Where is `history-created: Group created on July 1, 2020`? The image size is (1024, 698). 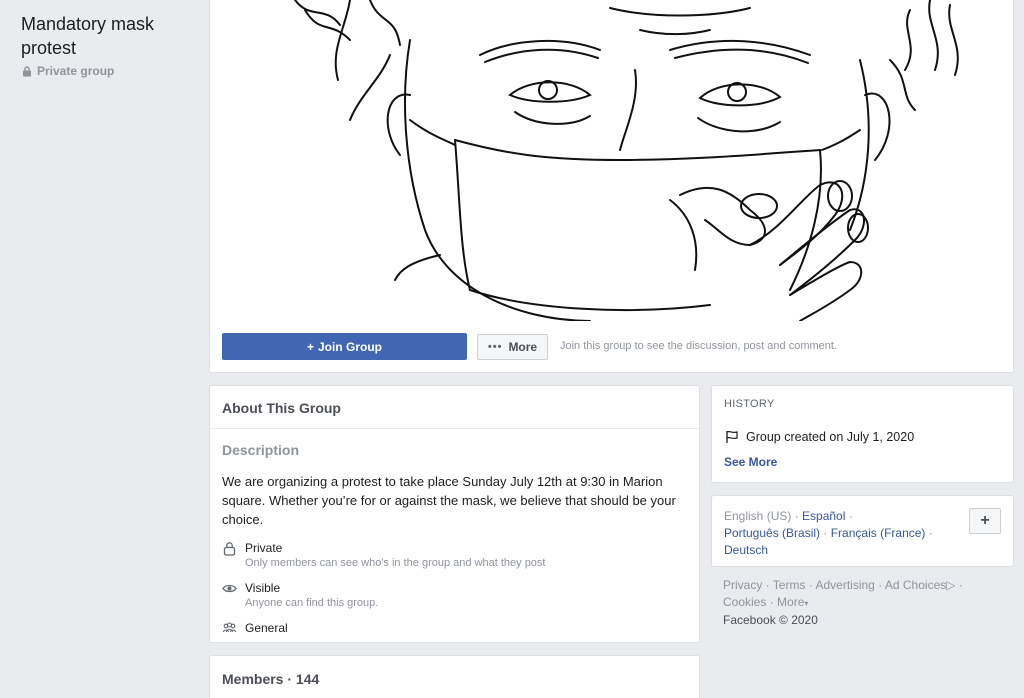 history-created: Group created on July 1, 2020 is located at coordinates (830, 437).